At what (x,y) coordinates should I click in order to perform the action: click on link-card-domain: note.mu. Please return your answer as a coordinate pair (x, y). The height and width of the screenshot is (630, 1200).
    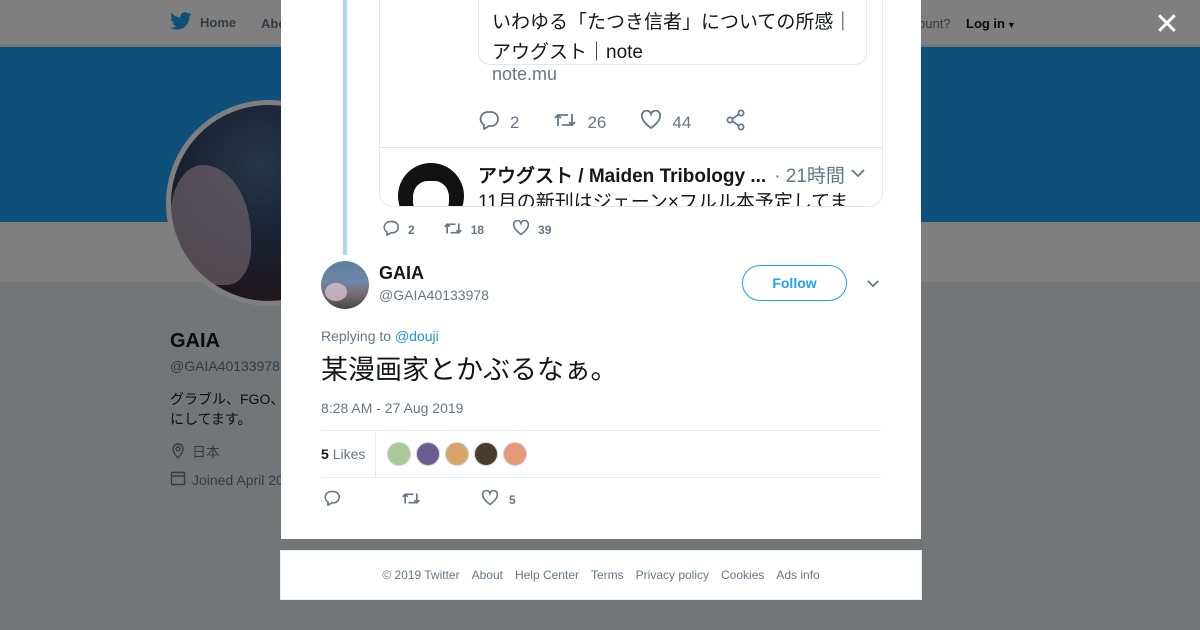
    Looking at the image, I should click on (525, 74).